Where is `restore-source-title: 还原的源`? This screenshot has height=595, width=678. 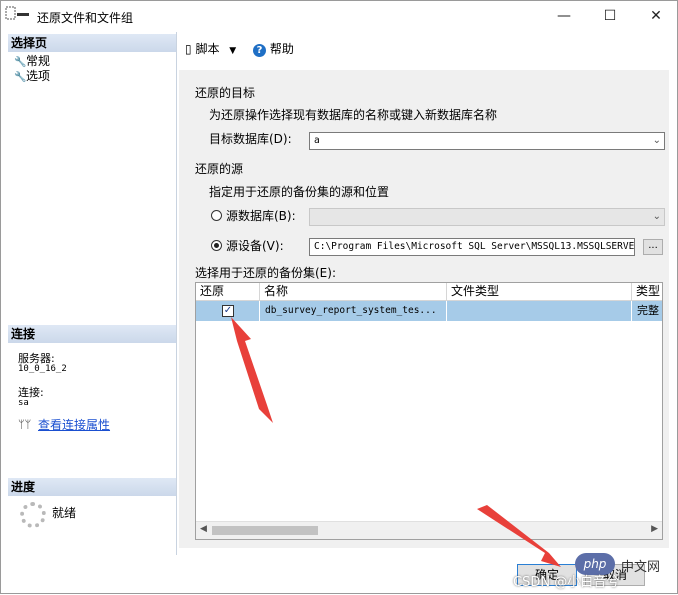 restore-source-title: 还原的源 is located at coordinates (219, 169).